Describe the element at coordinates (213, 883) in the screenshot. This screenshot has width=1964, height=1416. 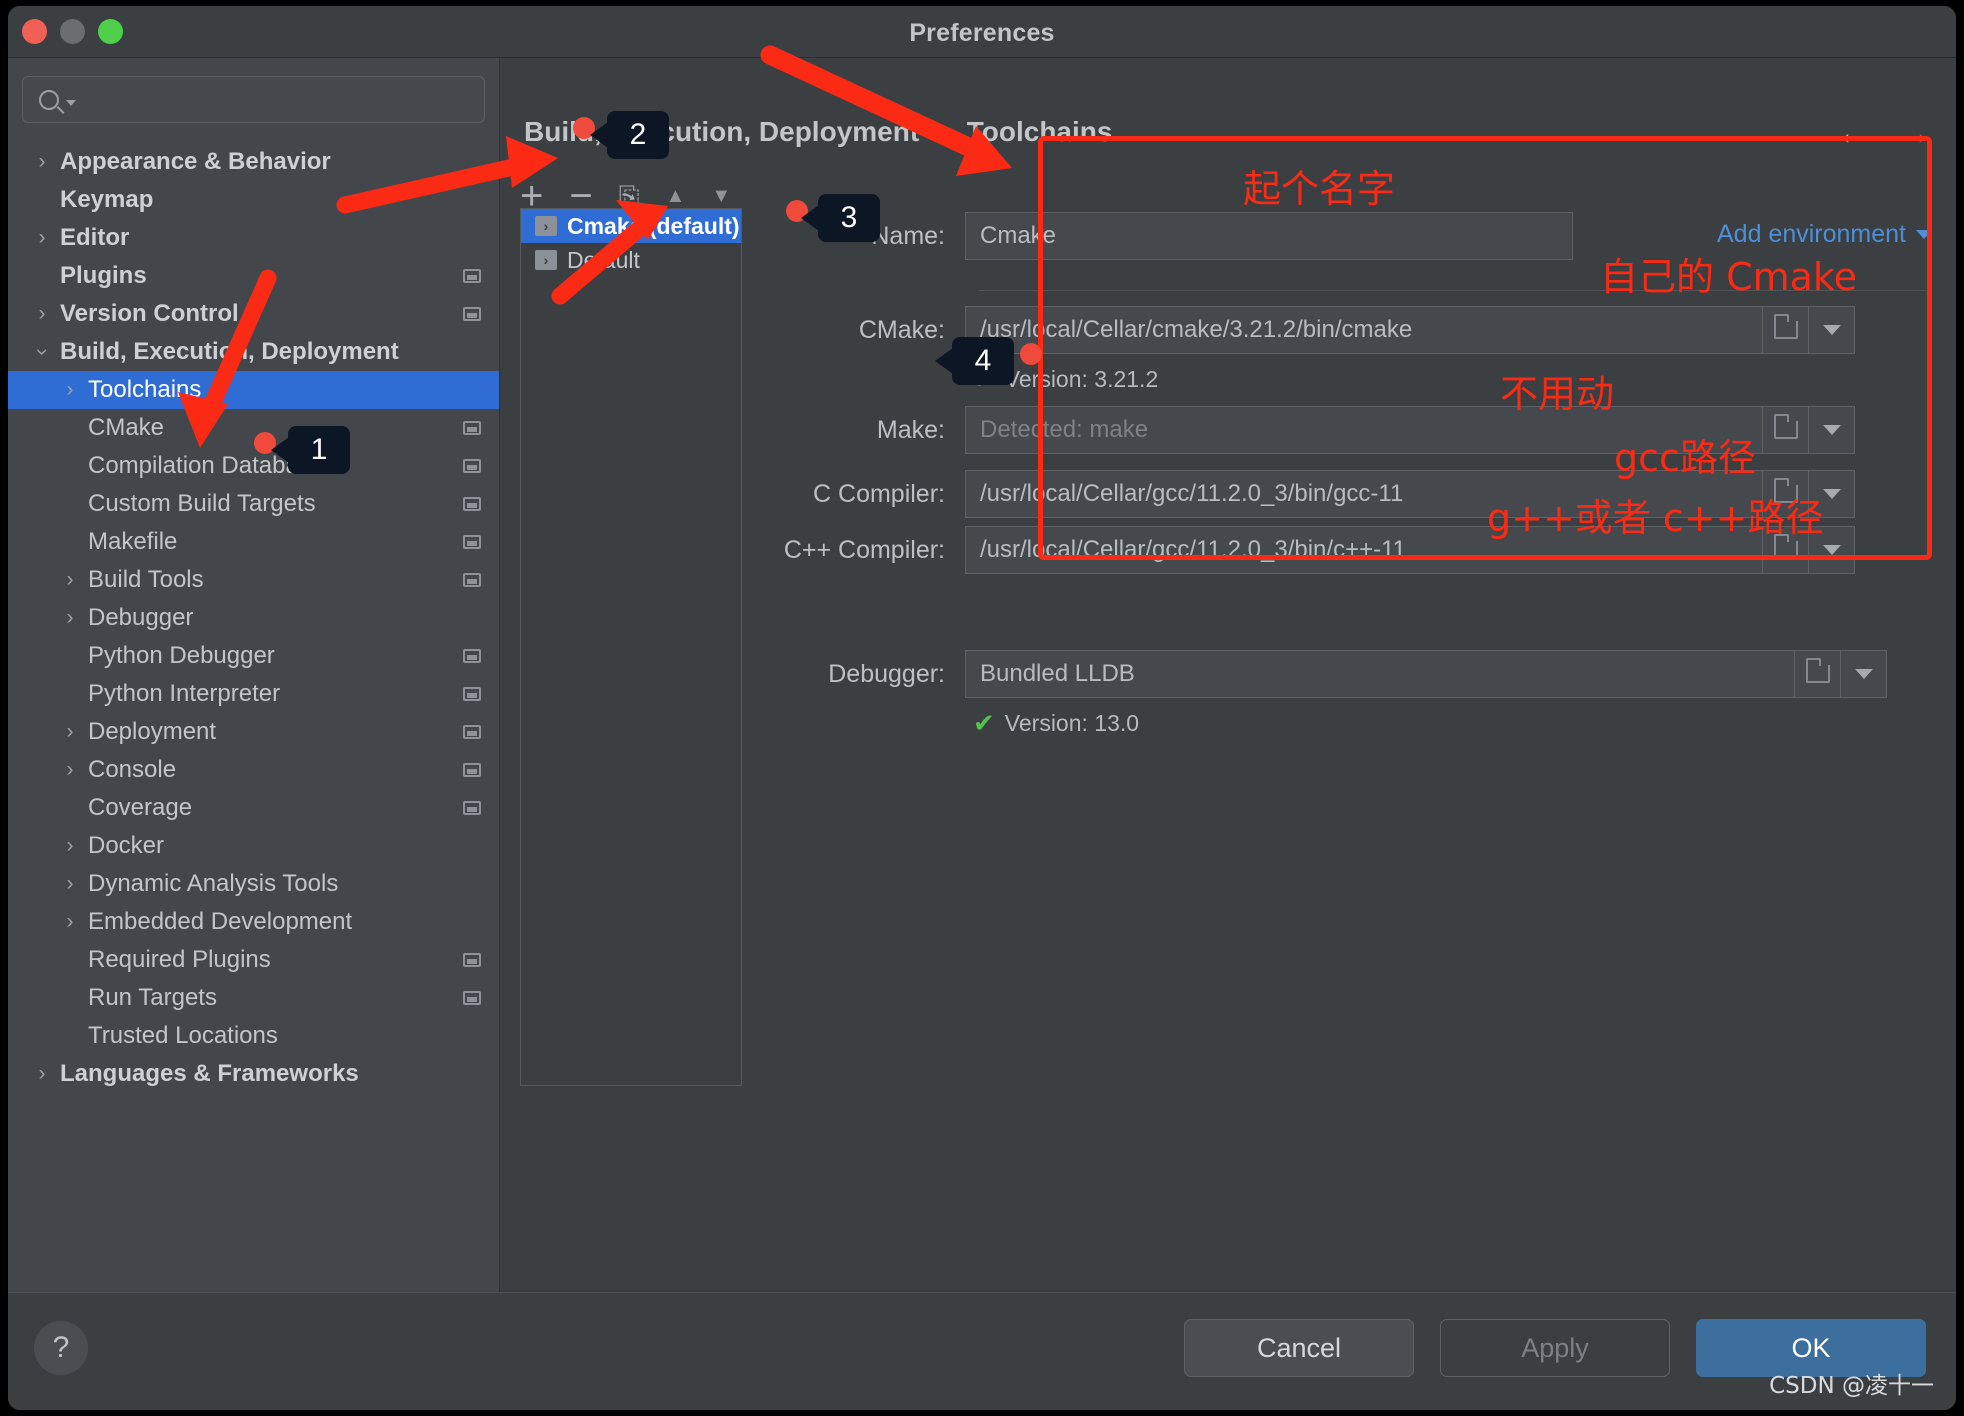
I see `sidebar-item-label: Dynamic Analysis Tools` at that location.